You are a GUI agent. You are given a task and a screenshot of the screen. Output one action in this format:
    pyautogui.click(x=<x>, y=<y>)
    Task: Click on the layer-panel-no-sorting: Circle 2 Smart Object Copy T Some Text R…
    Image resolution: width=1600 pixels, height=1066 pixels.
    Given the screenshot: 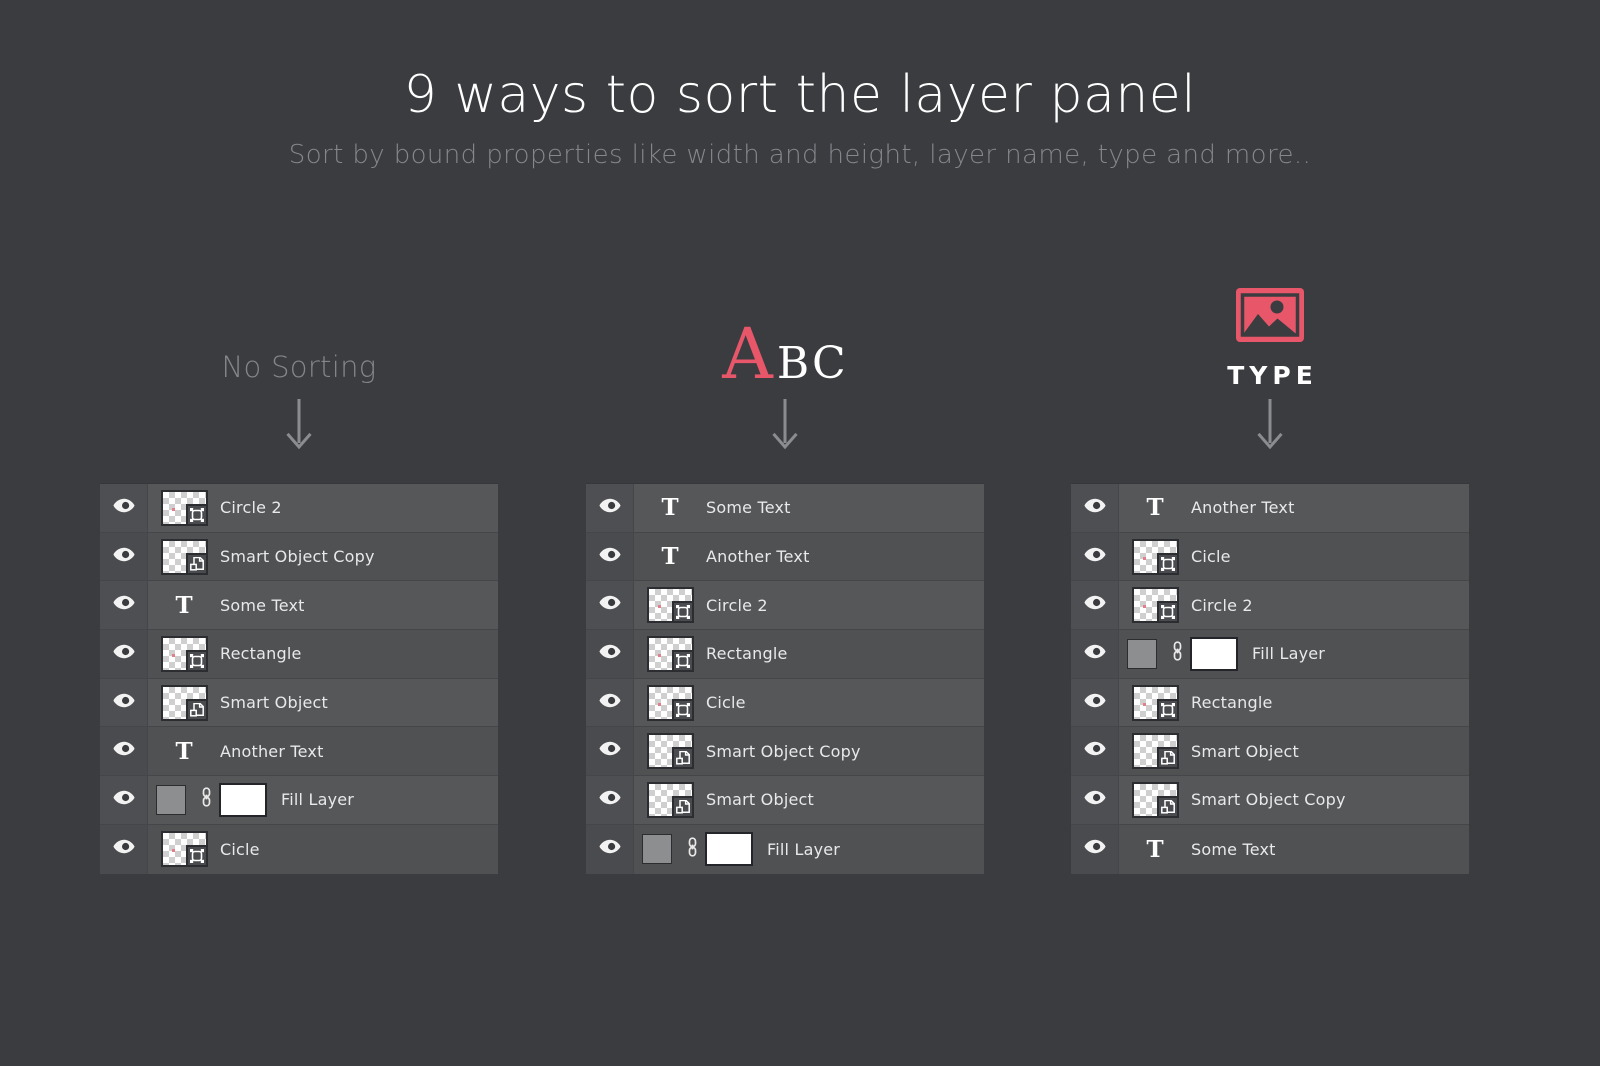 What is the action you would take?
    pyautogui.click(x=299, y=678)
    